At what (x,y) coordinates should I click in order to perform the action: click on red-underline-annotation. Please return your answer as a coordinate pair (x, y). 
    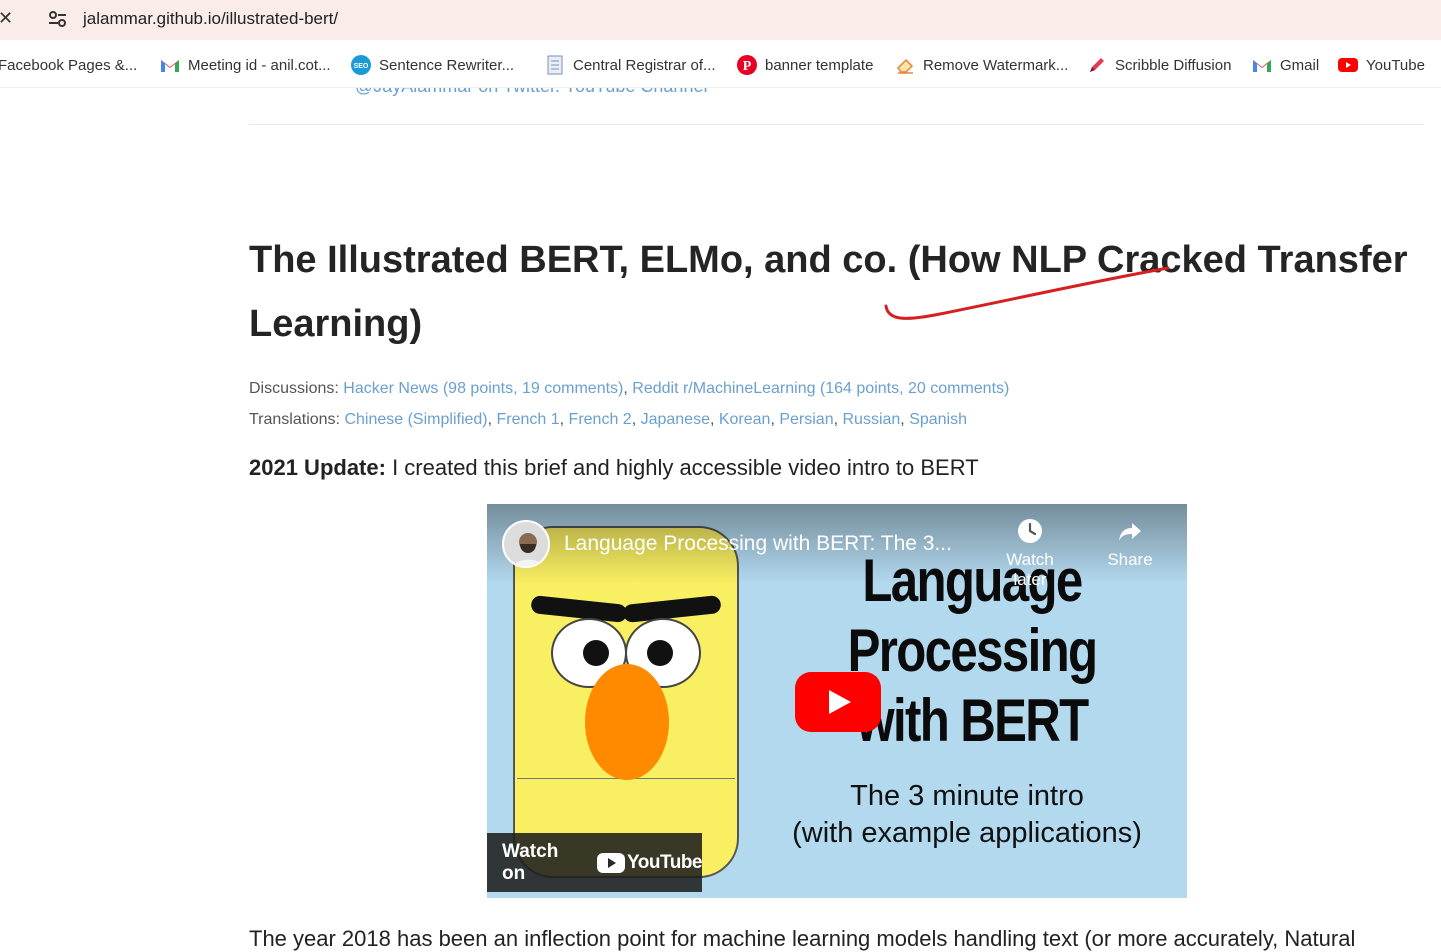
    Looking at the image, I should click on (1027, 293).